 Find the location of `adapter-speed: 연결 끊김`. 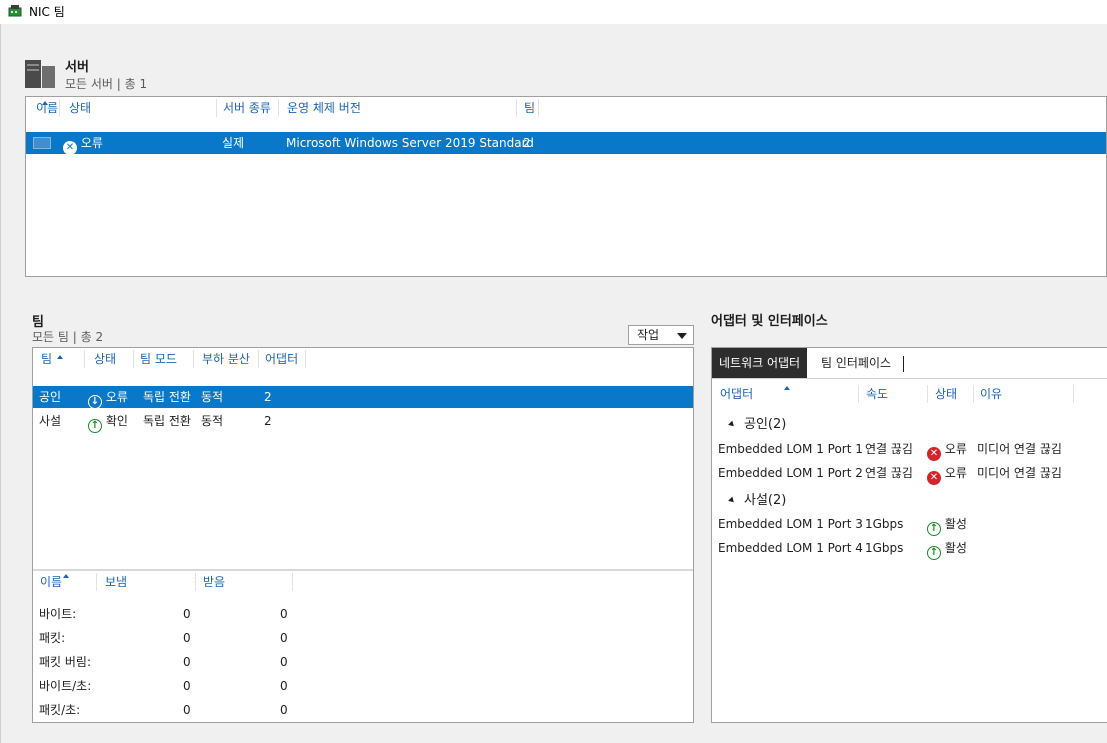

adapter-speed: 연결 끊김 is located at coordinates (889, 473).